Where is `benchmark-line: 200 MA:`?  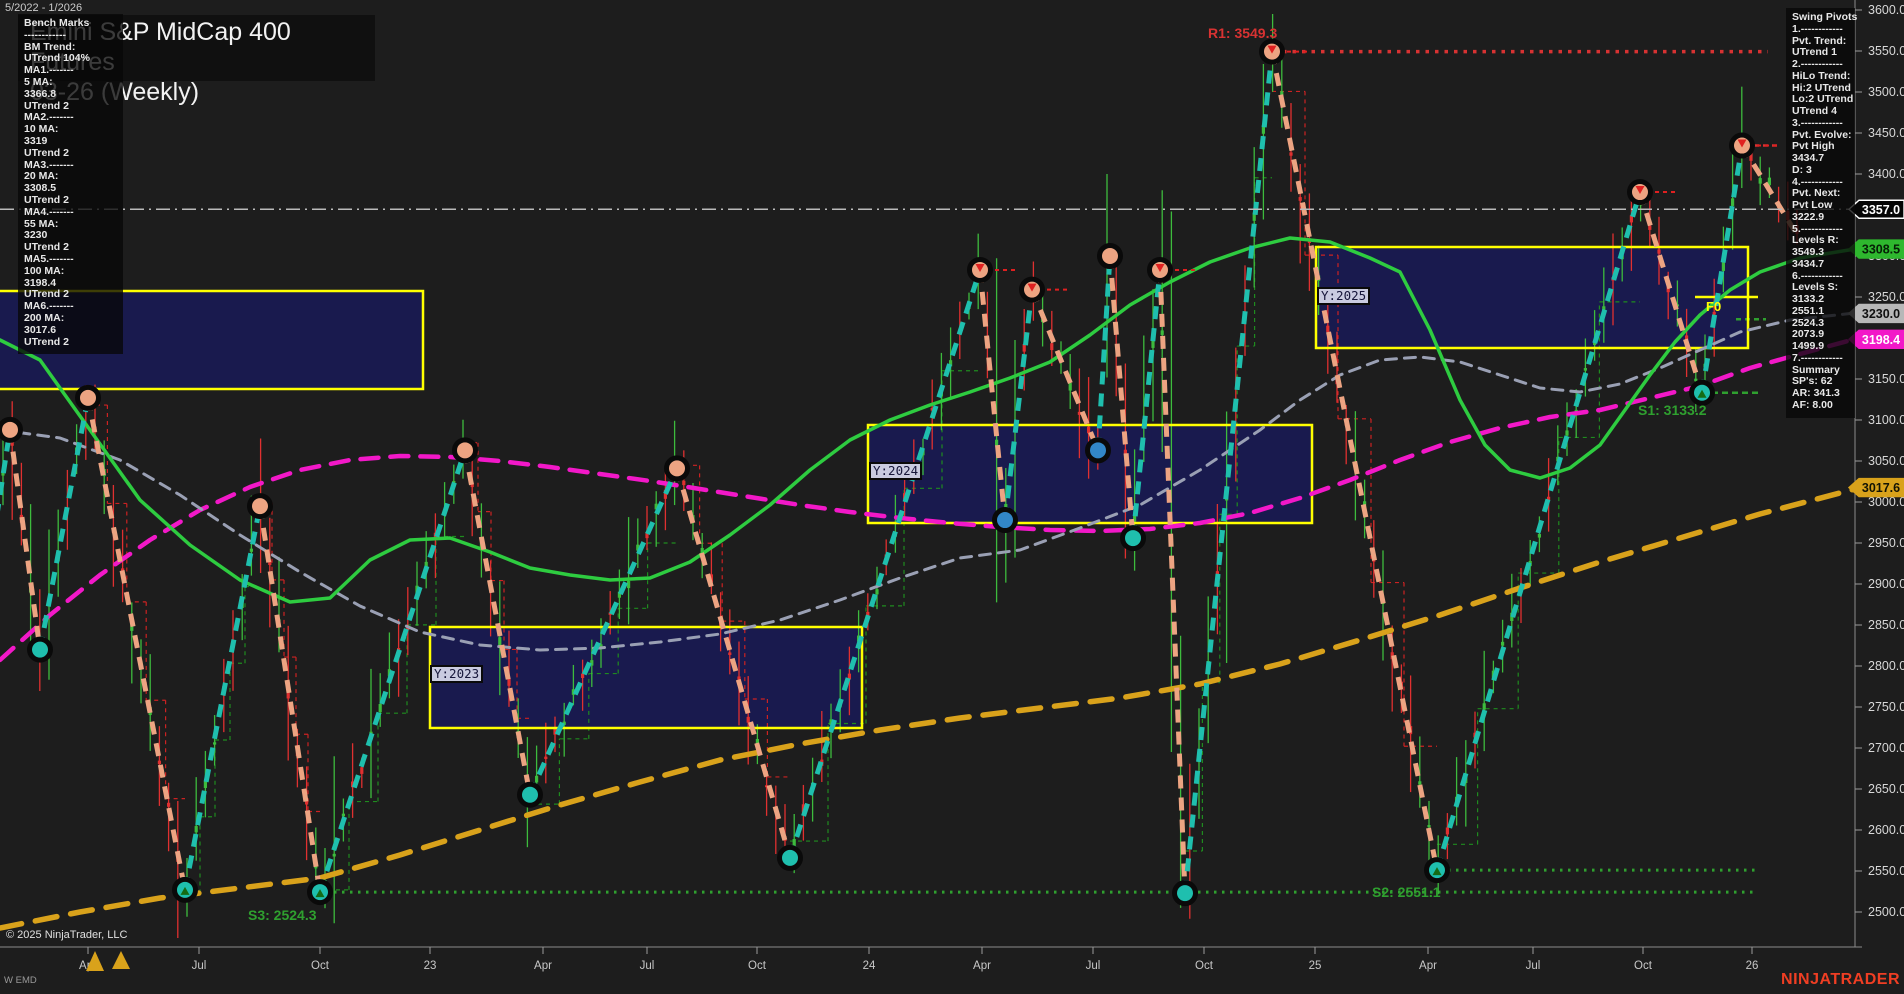
benchmark-line: 200 MA: is located at coordinates (44, 317).